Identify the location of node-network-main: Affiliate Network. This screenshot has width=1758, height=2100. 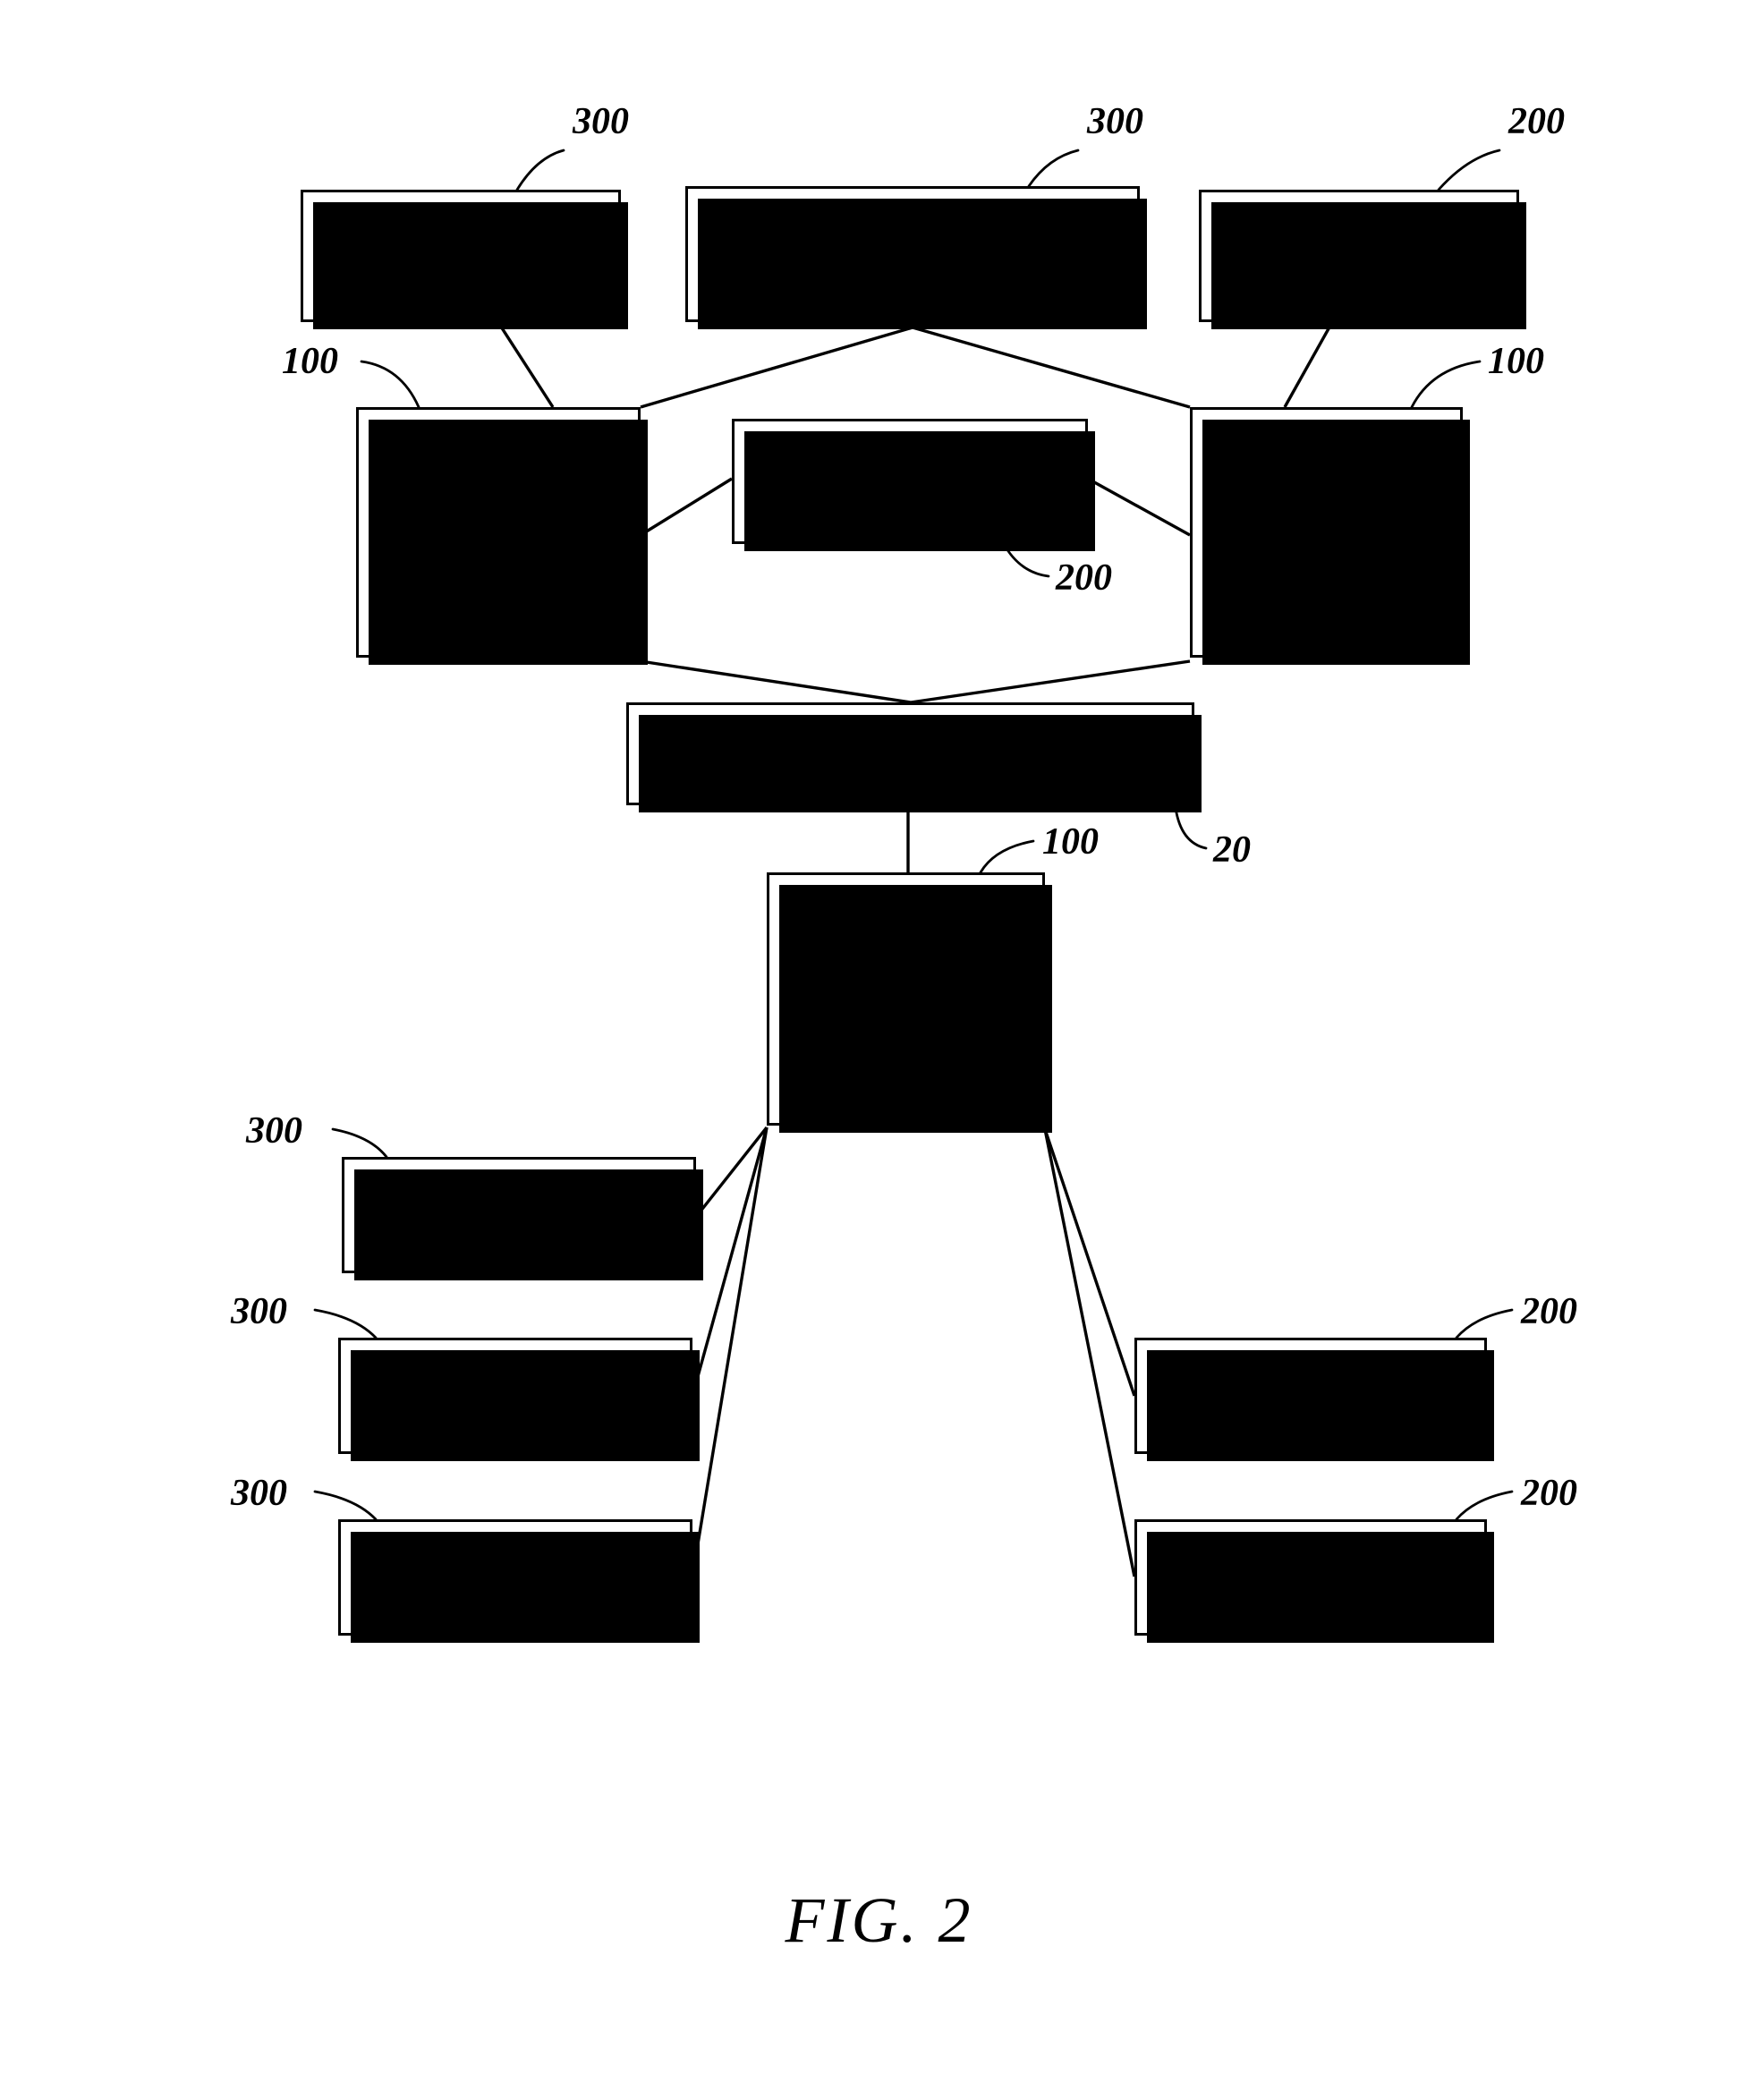
(910, 1002).